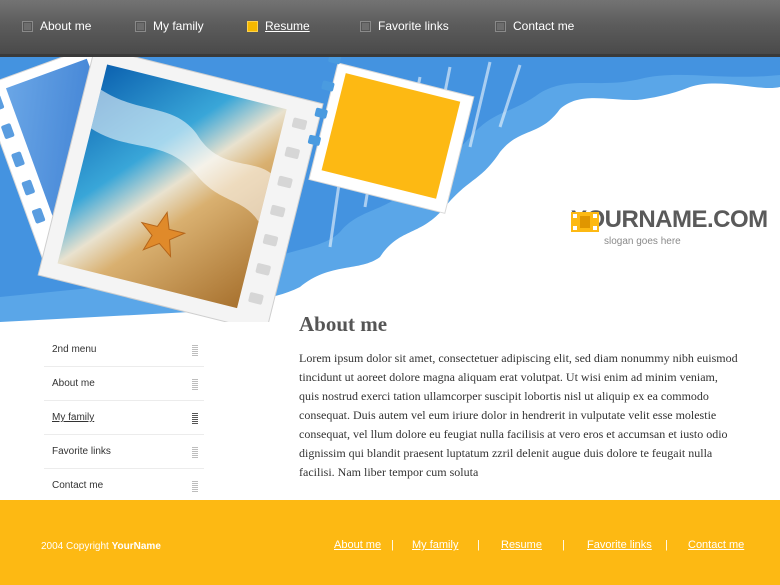 This screenshot has width=780, height=585. I want to click on topnav-item-my-family: My family, so click(169, 26).